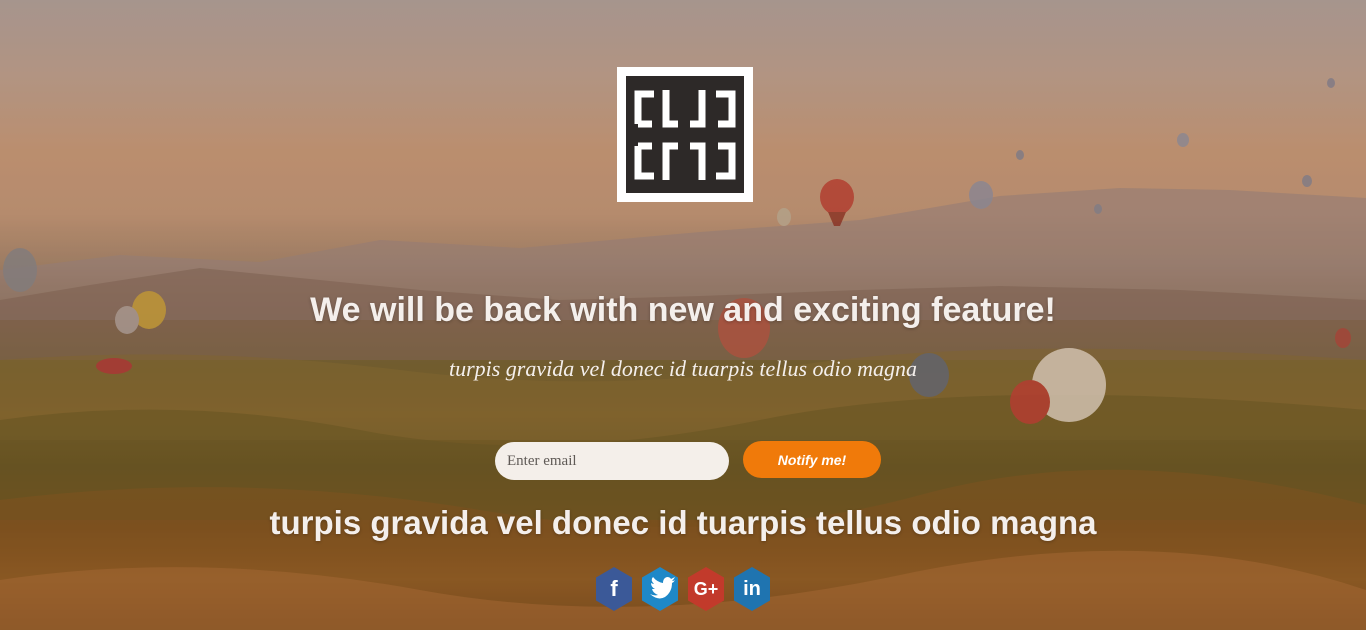  Describe the element at coordinates (684, 589) in the screenshot. I see `social-links: f G+ in` at that location.